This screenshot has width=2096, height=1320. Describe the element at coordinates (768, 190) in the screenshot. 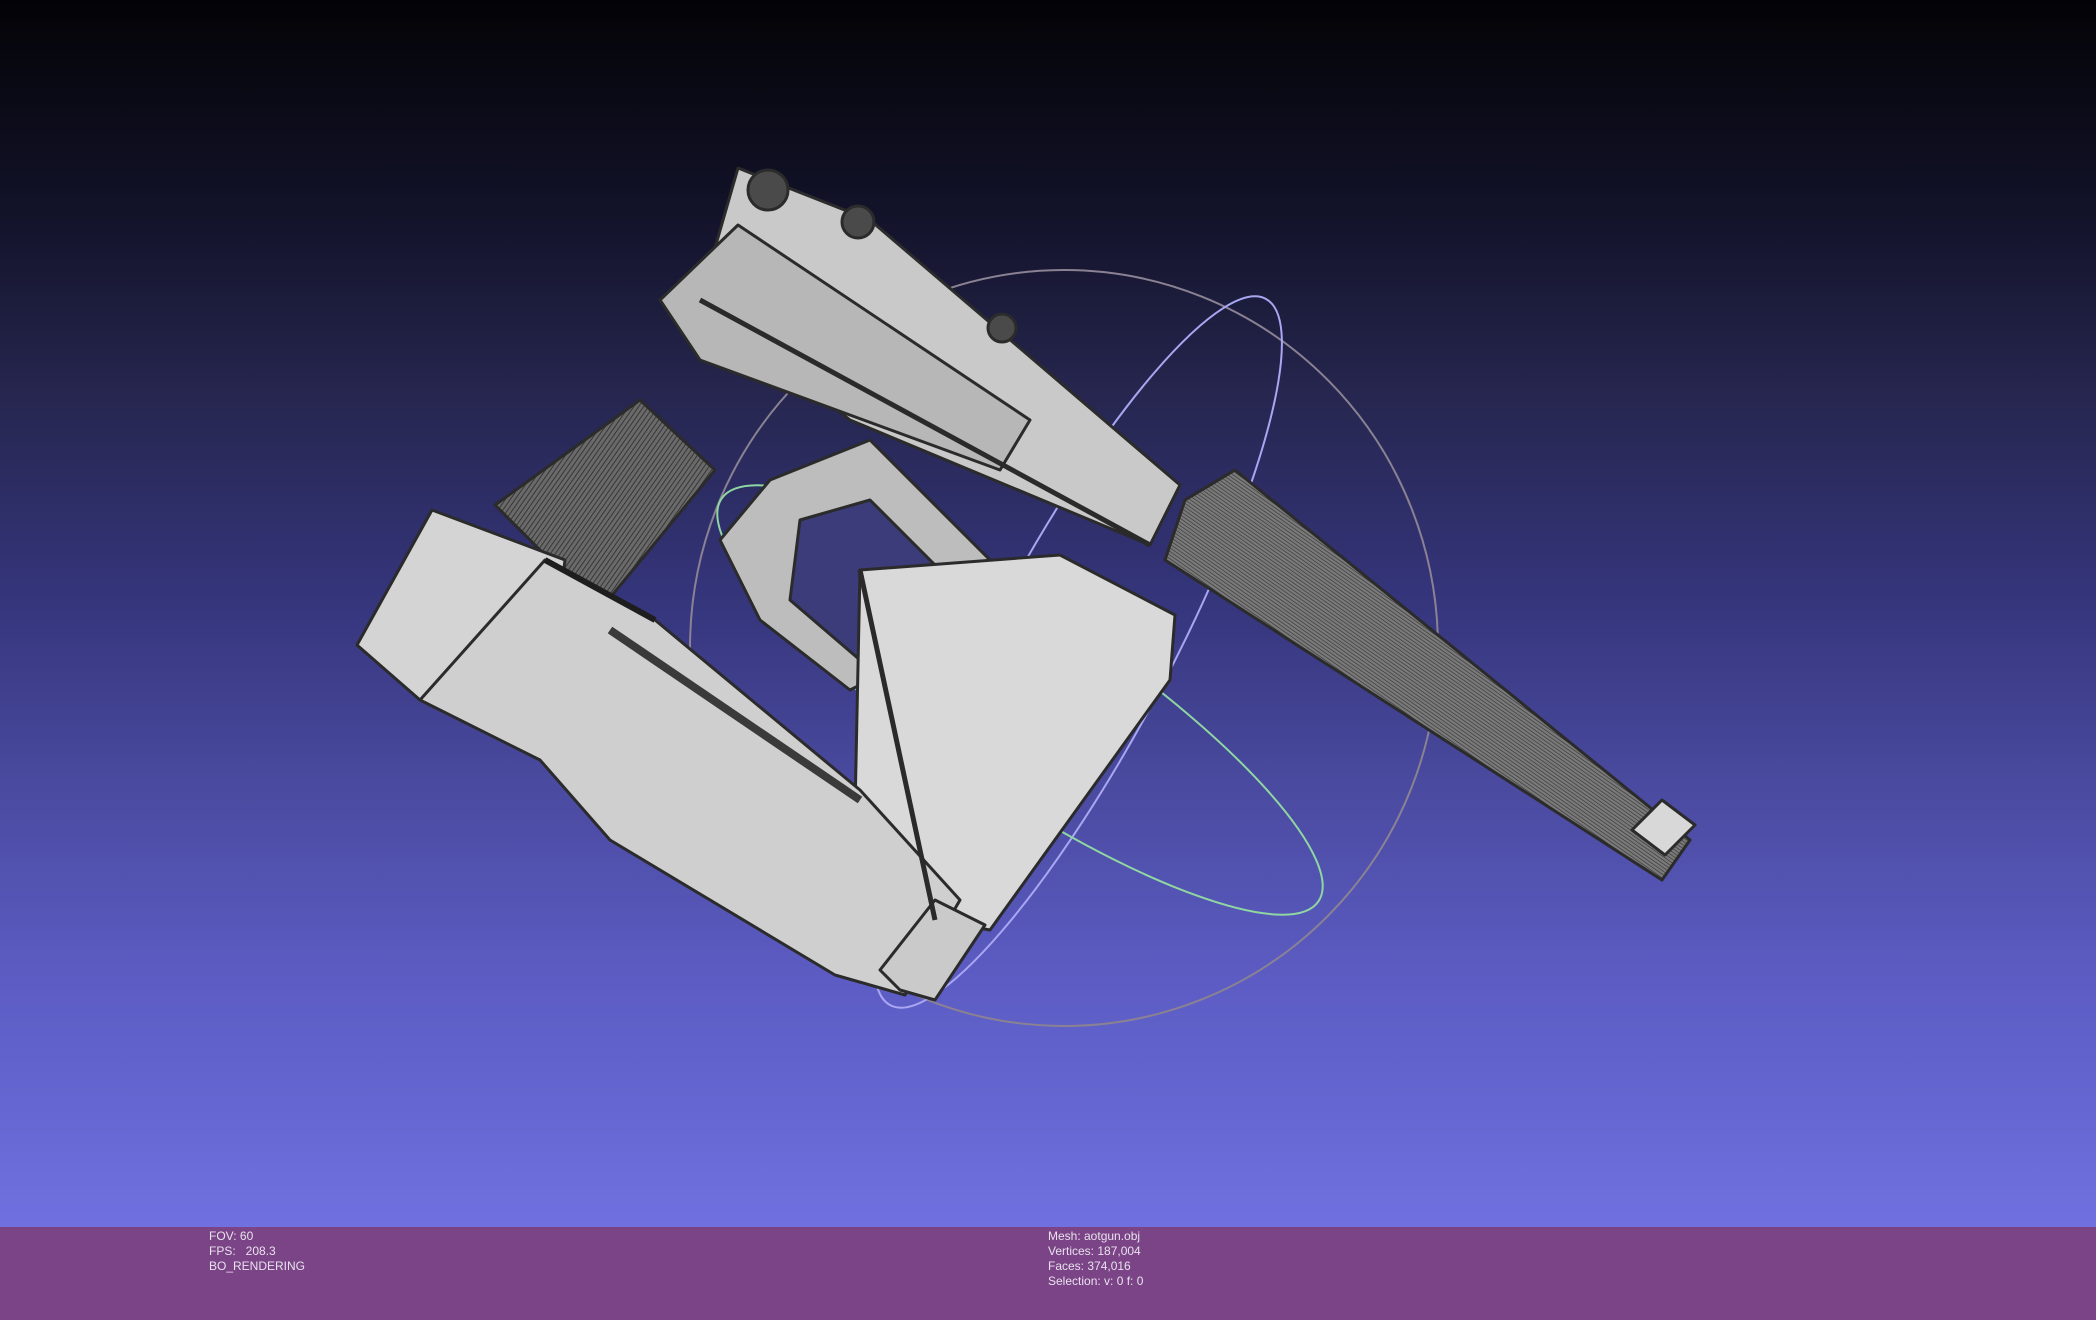

I see `hammer-knob` at that location.